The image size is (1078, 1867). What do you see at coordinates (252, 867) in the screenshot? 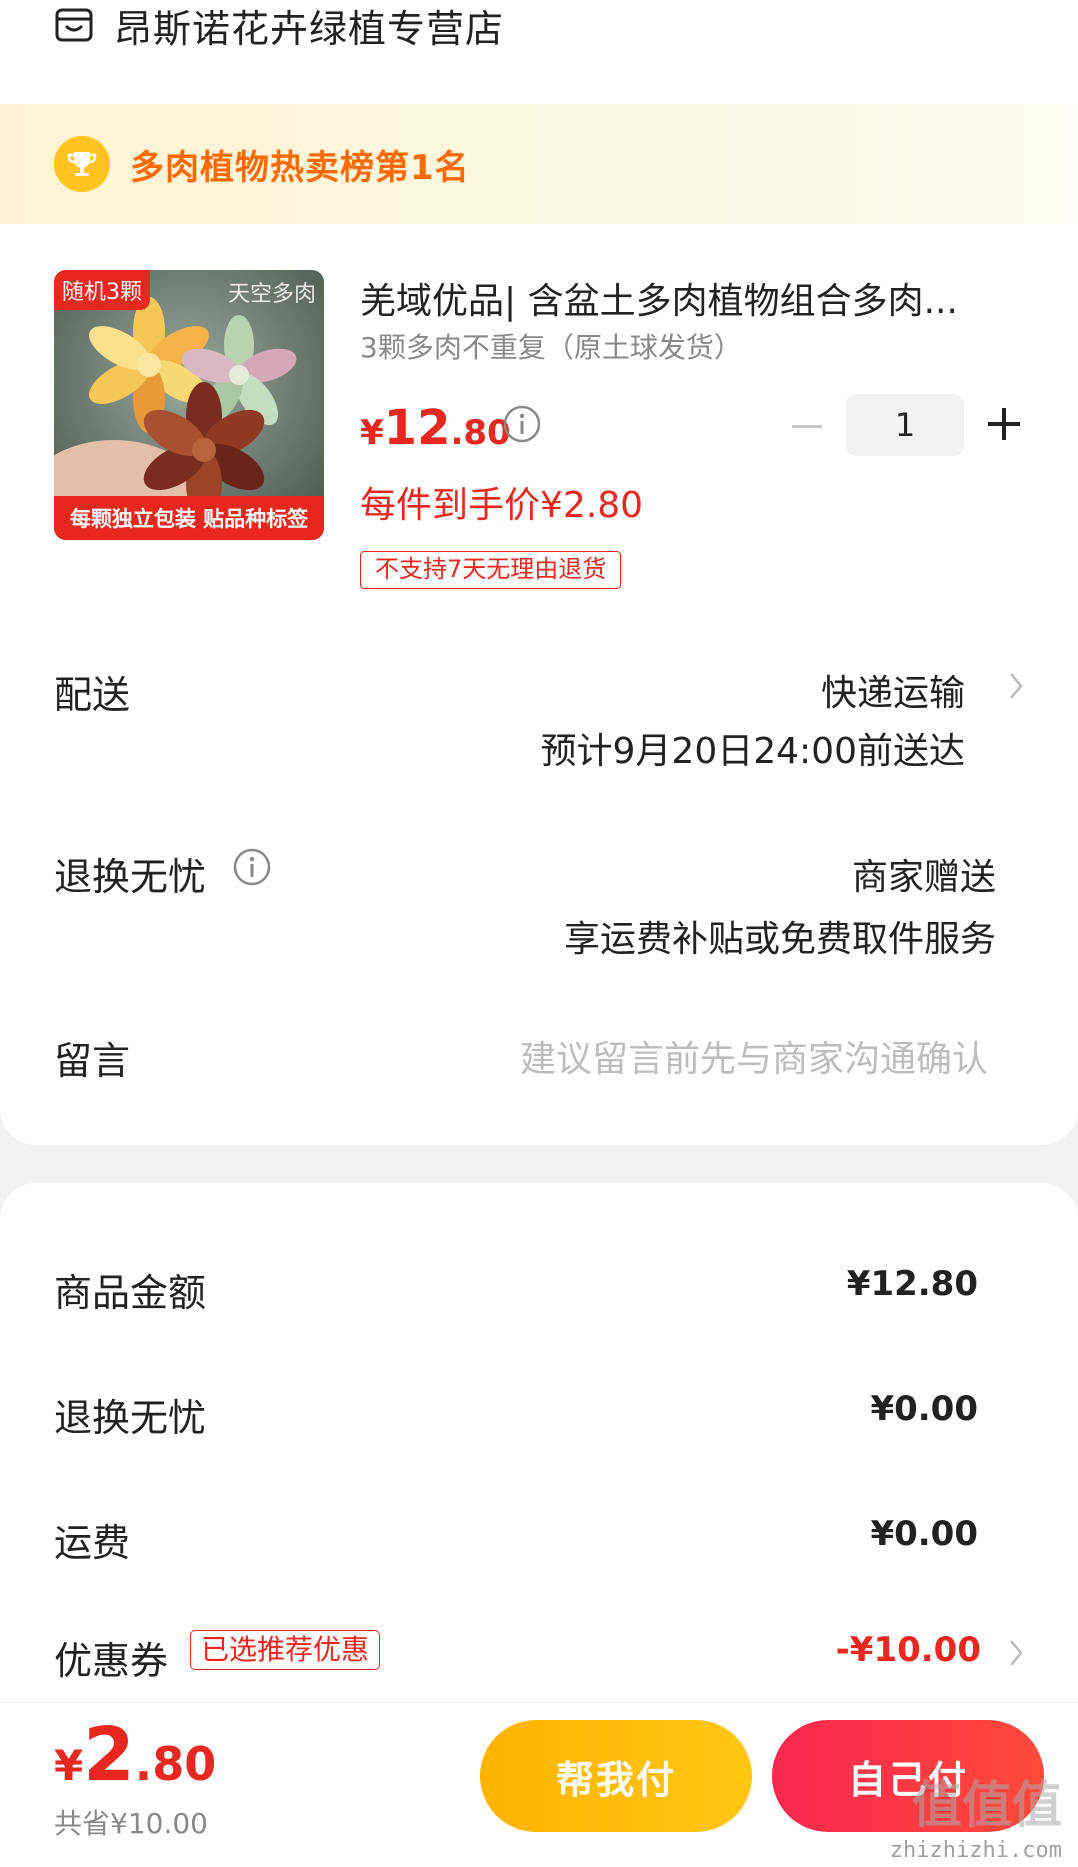
I see `returns-info-icon` at bounding box center [252, 867].